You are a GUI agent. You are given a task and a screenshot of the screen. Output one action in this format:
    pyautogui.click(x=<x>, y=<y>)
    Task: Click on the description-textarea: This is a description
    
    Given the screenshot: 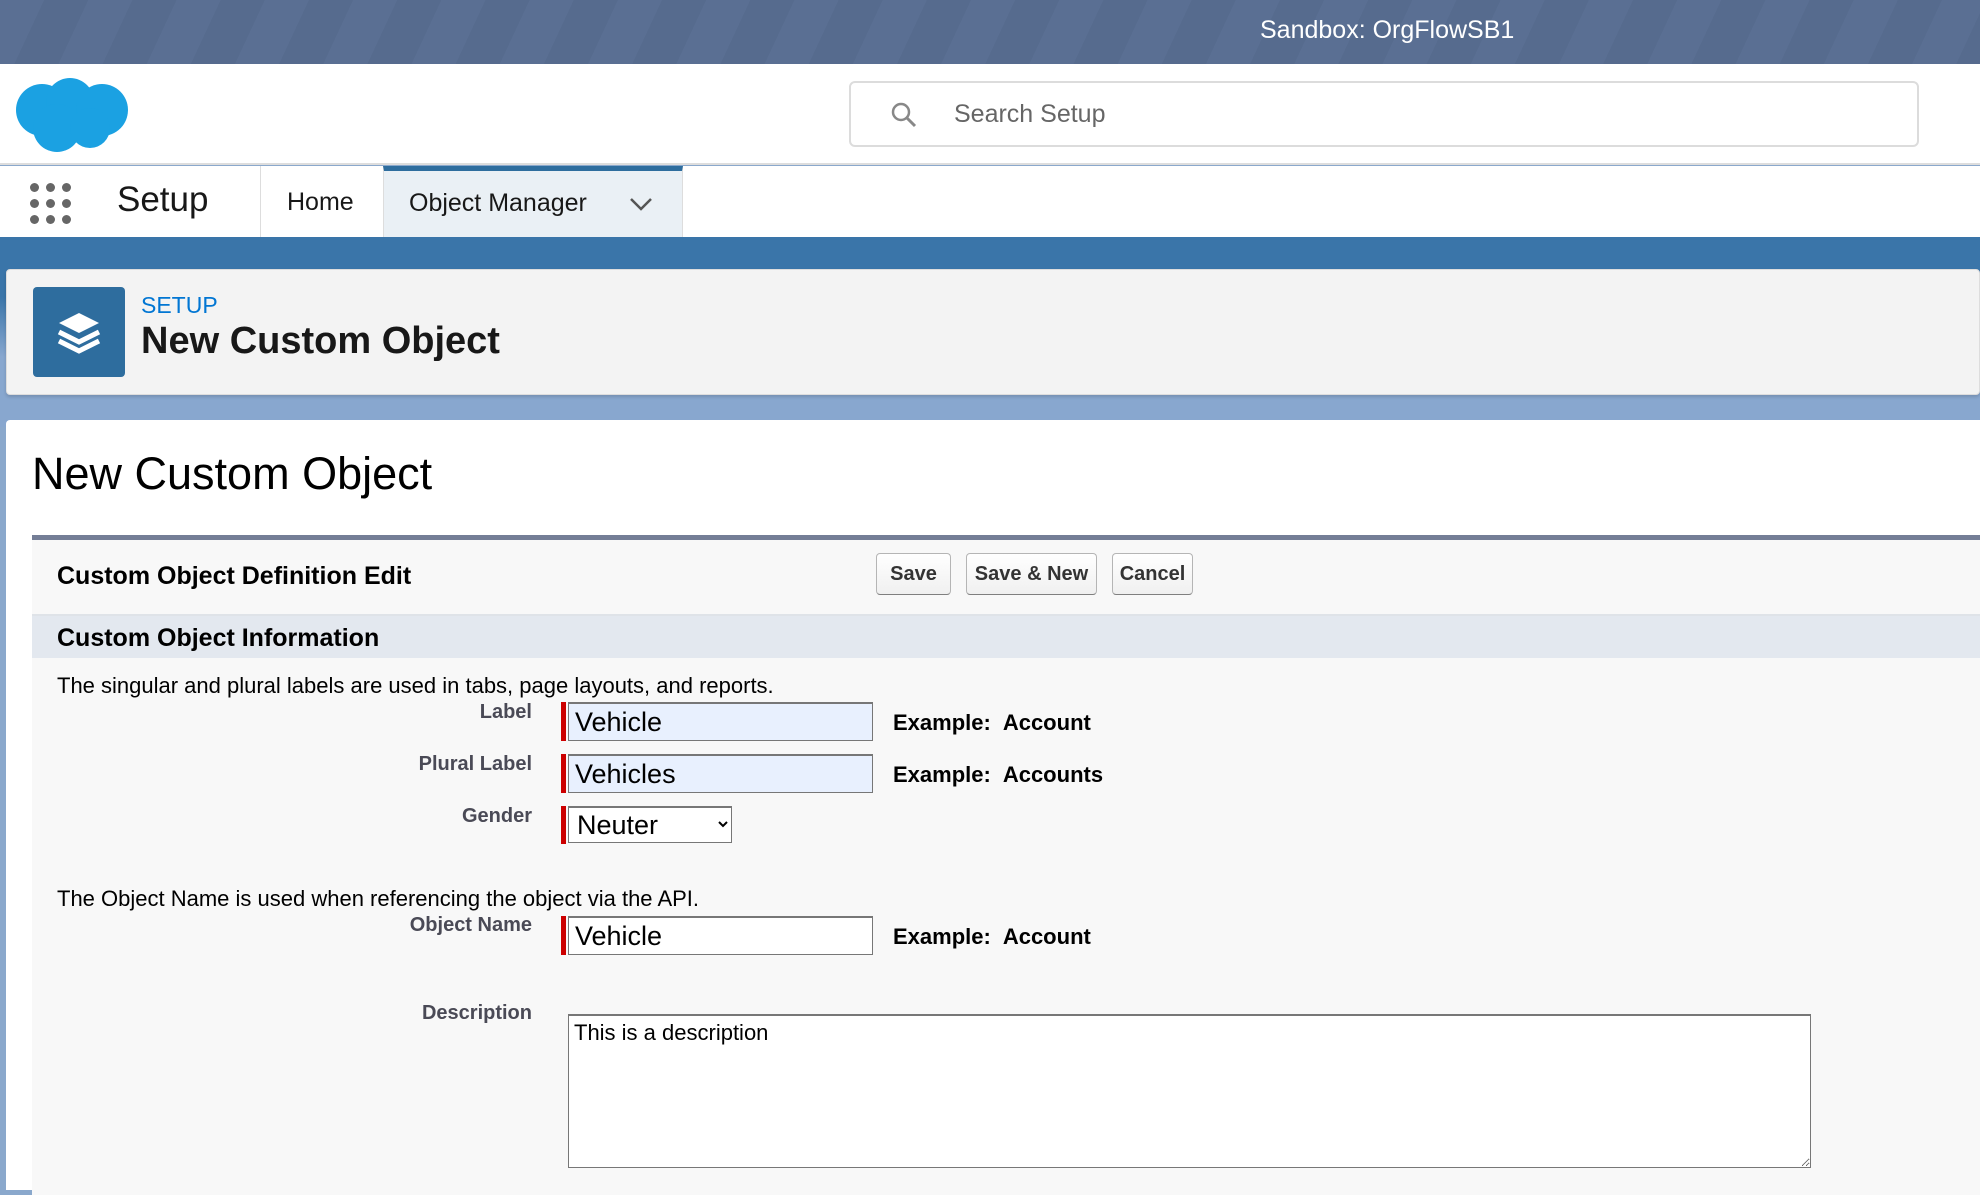 What is the action you would take?
    pyautogui.click(x=1189, y=1091)
    